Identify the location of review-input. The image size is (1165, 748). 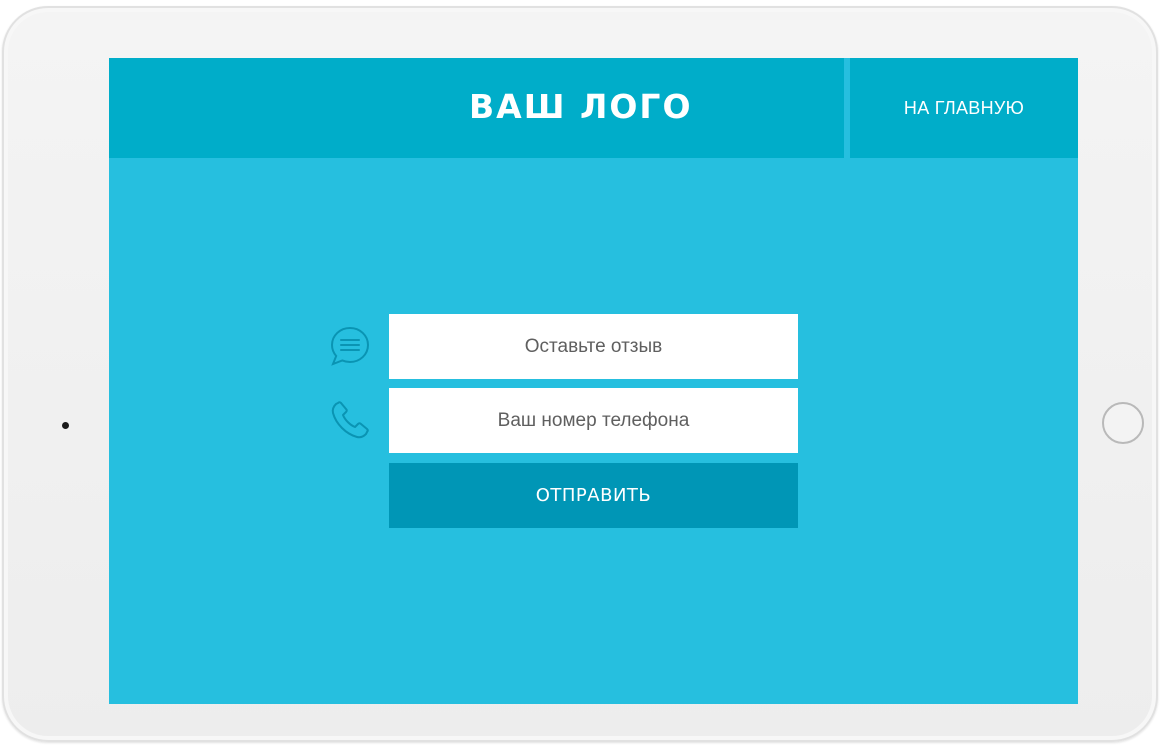
(593, 346).